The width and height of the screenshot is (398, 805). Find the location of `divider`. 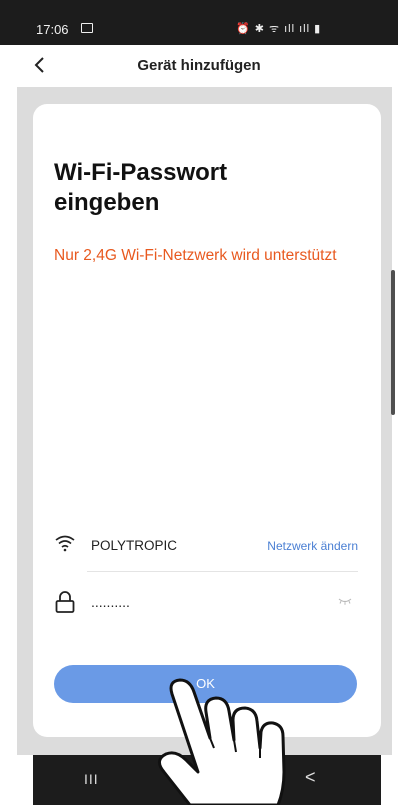

divider is located at coordinates (222, 571).